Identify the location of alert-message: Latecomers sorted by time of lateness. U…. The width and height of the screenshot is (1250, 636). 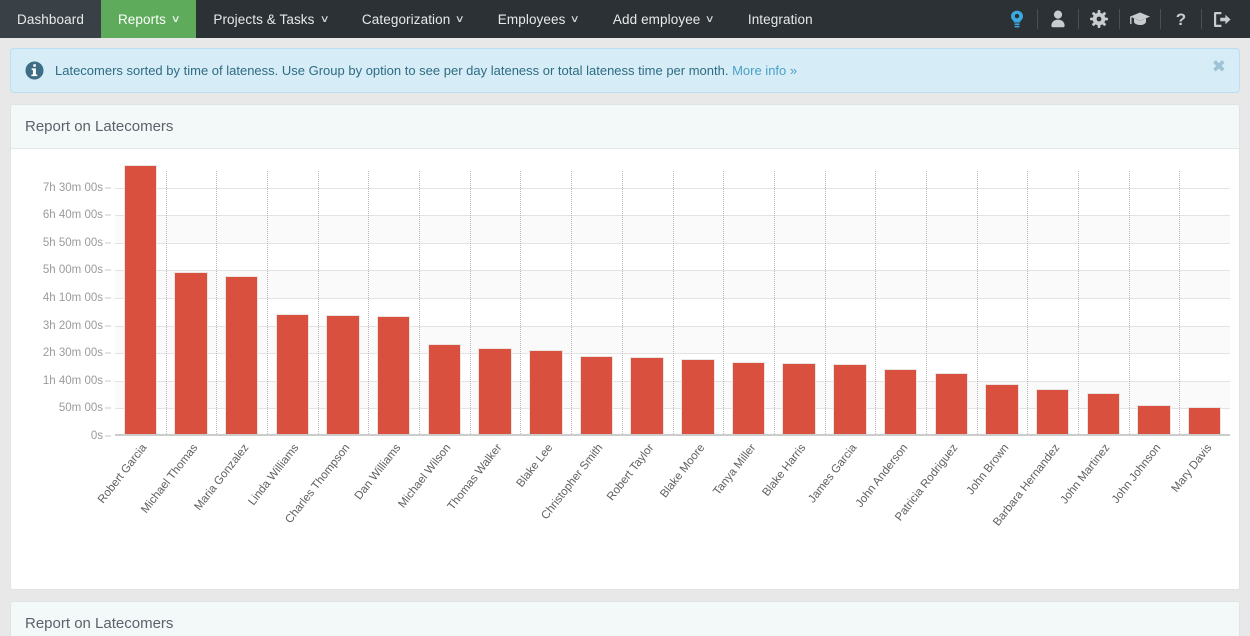
(426, 70).